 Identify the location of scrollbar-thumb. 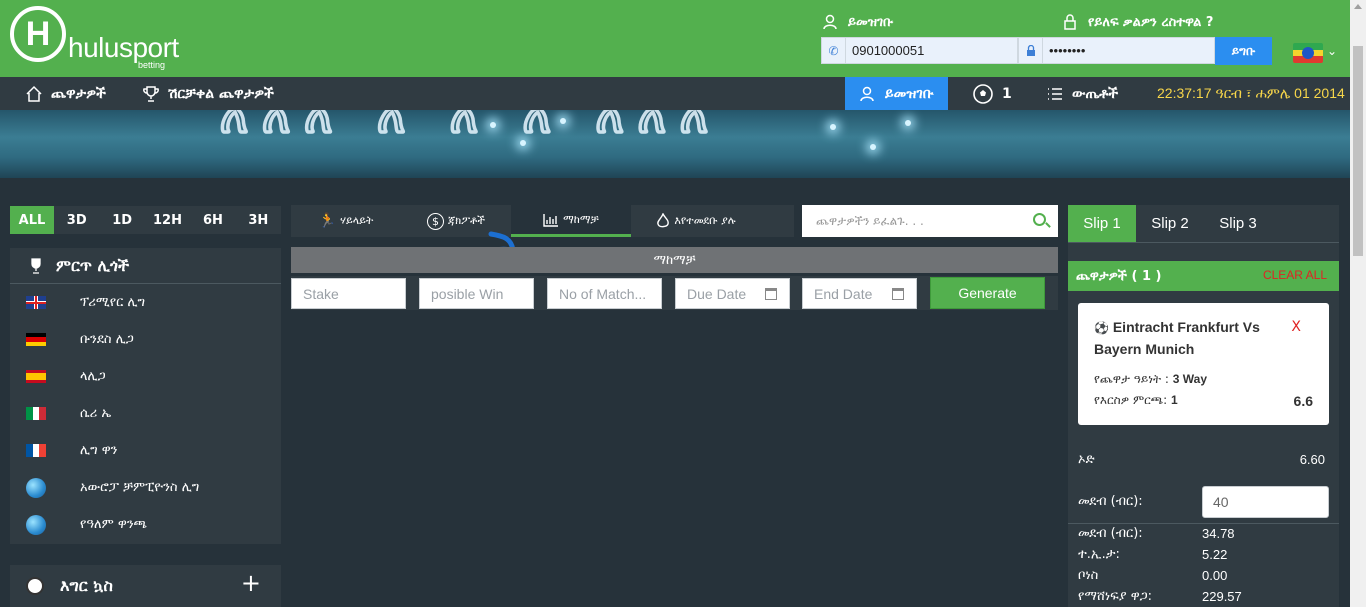
(1358, 151).